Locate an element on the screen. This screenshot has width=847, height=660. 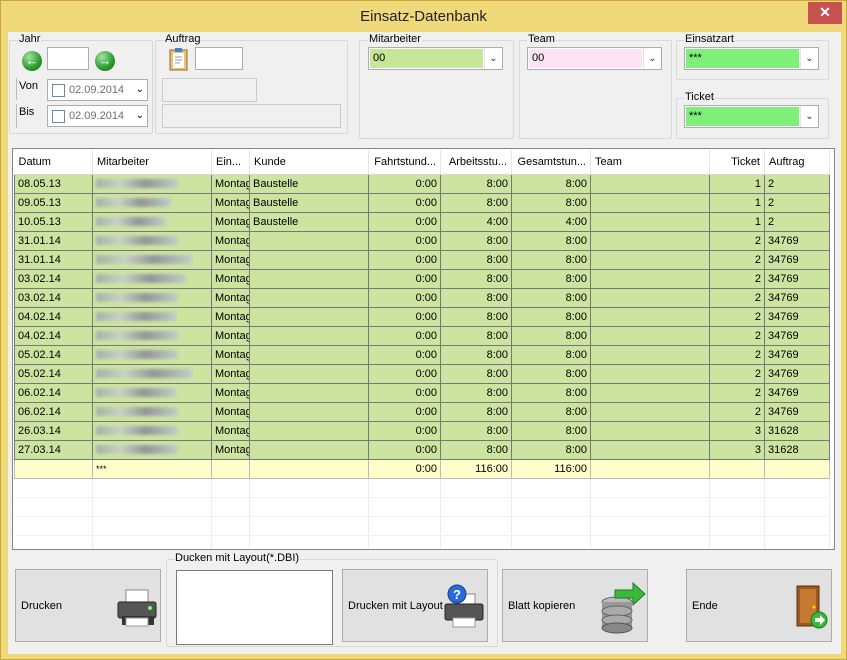
table-row: 26.03.14 Montag 0:00 8:00 8:00 3 31628 is located at coordinates (422, 430).